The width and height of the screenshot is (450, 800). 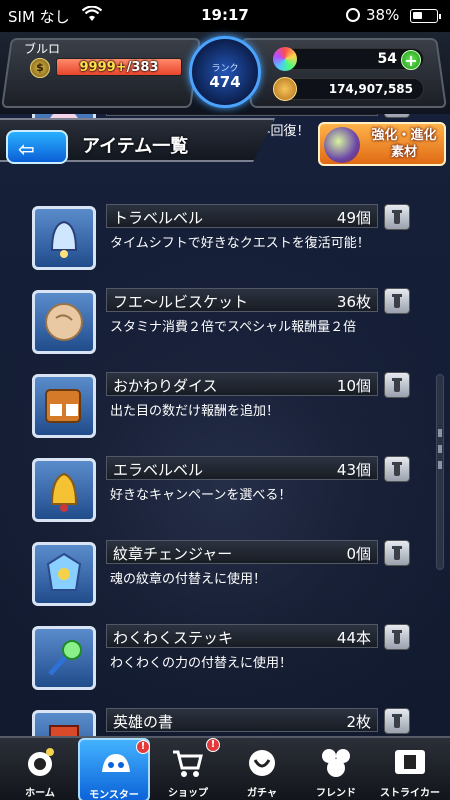 What do you see at coordinates (336, 793) in the screenshot?
I see `nav-friend-label: フレンド` at bounding box center [336, 793].